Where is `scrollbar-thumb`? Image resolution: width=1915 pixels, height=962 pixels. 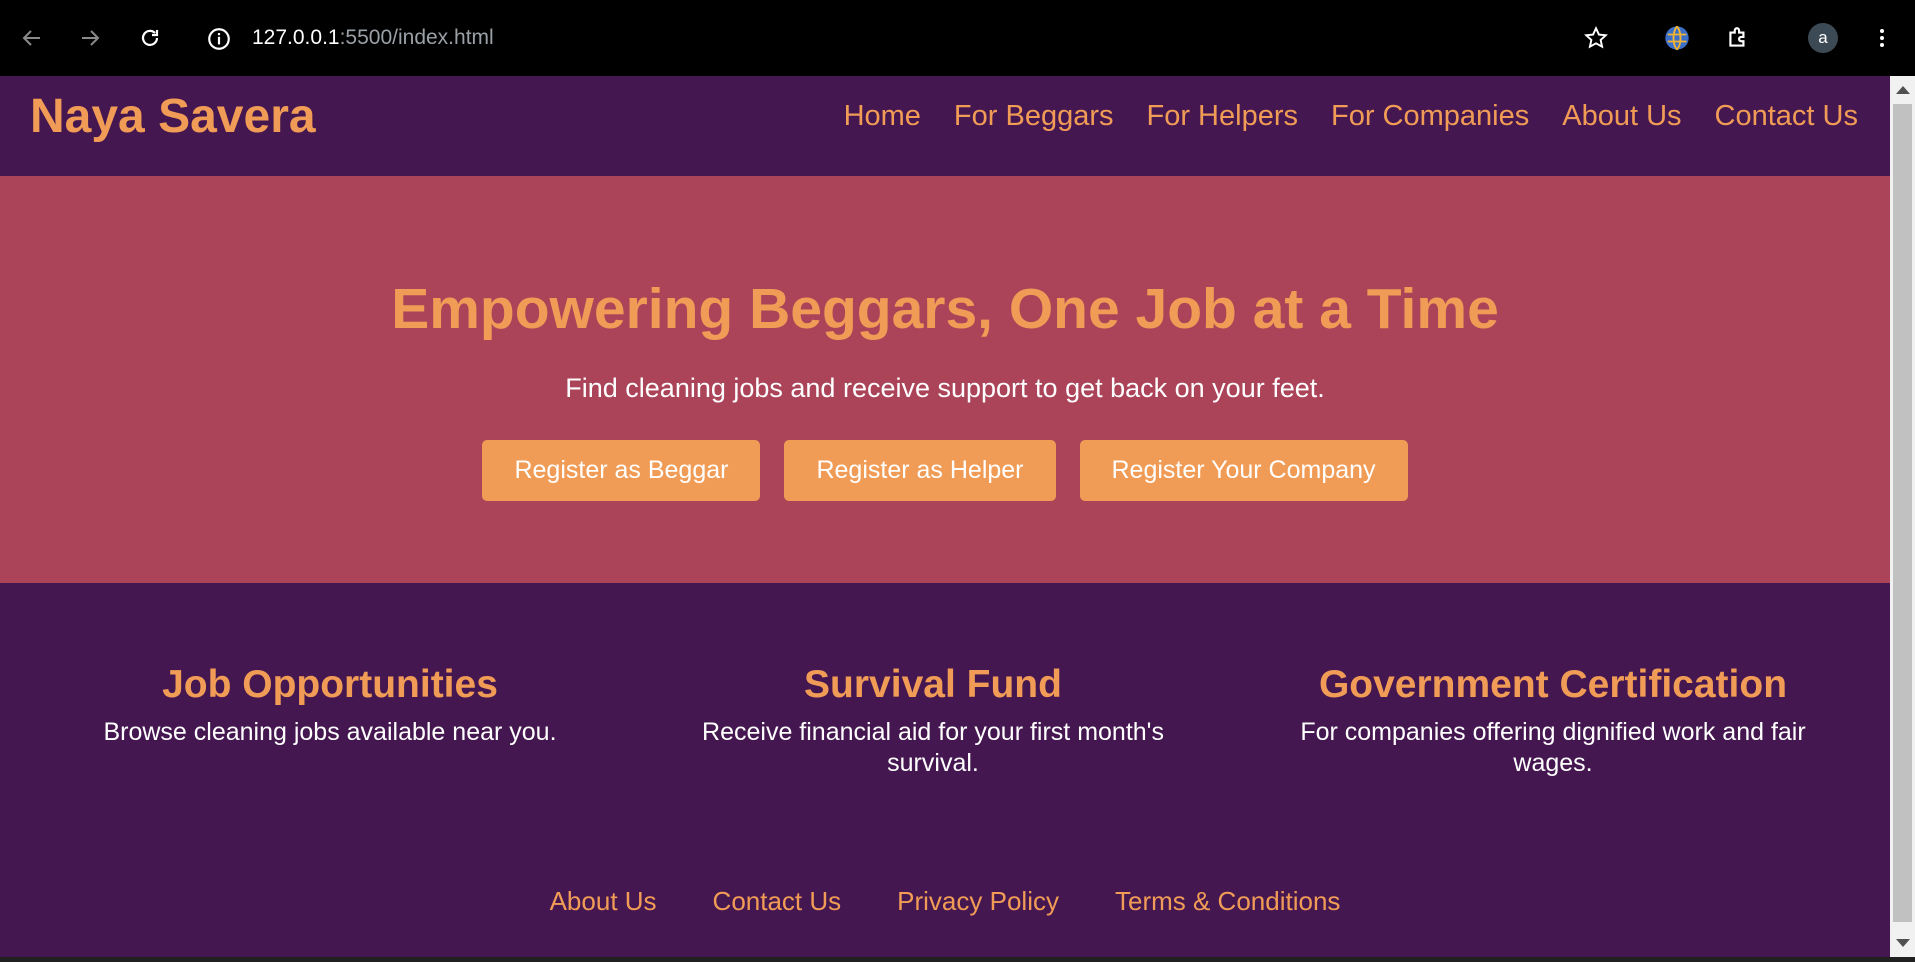 scrollbar-thumb is located at coordinates (1902, 513).